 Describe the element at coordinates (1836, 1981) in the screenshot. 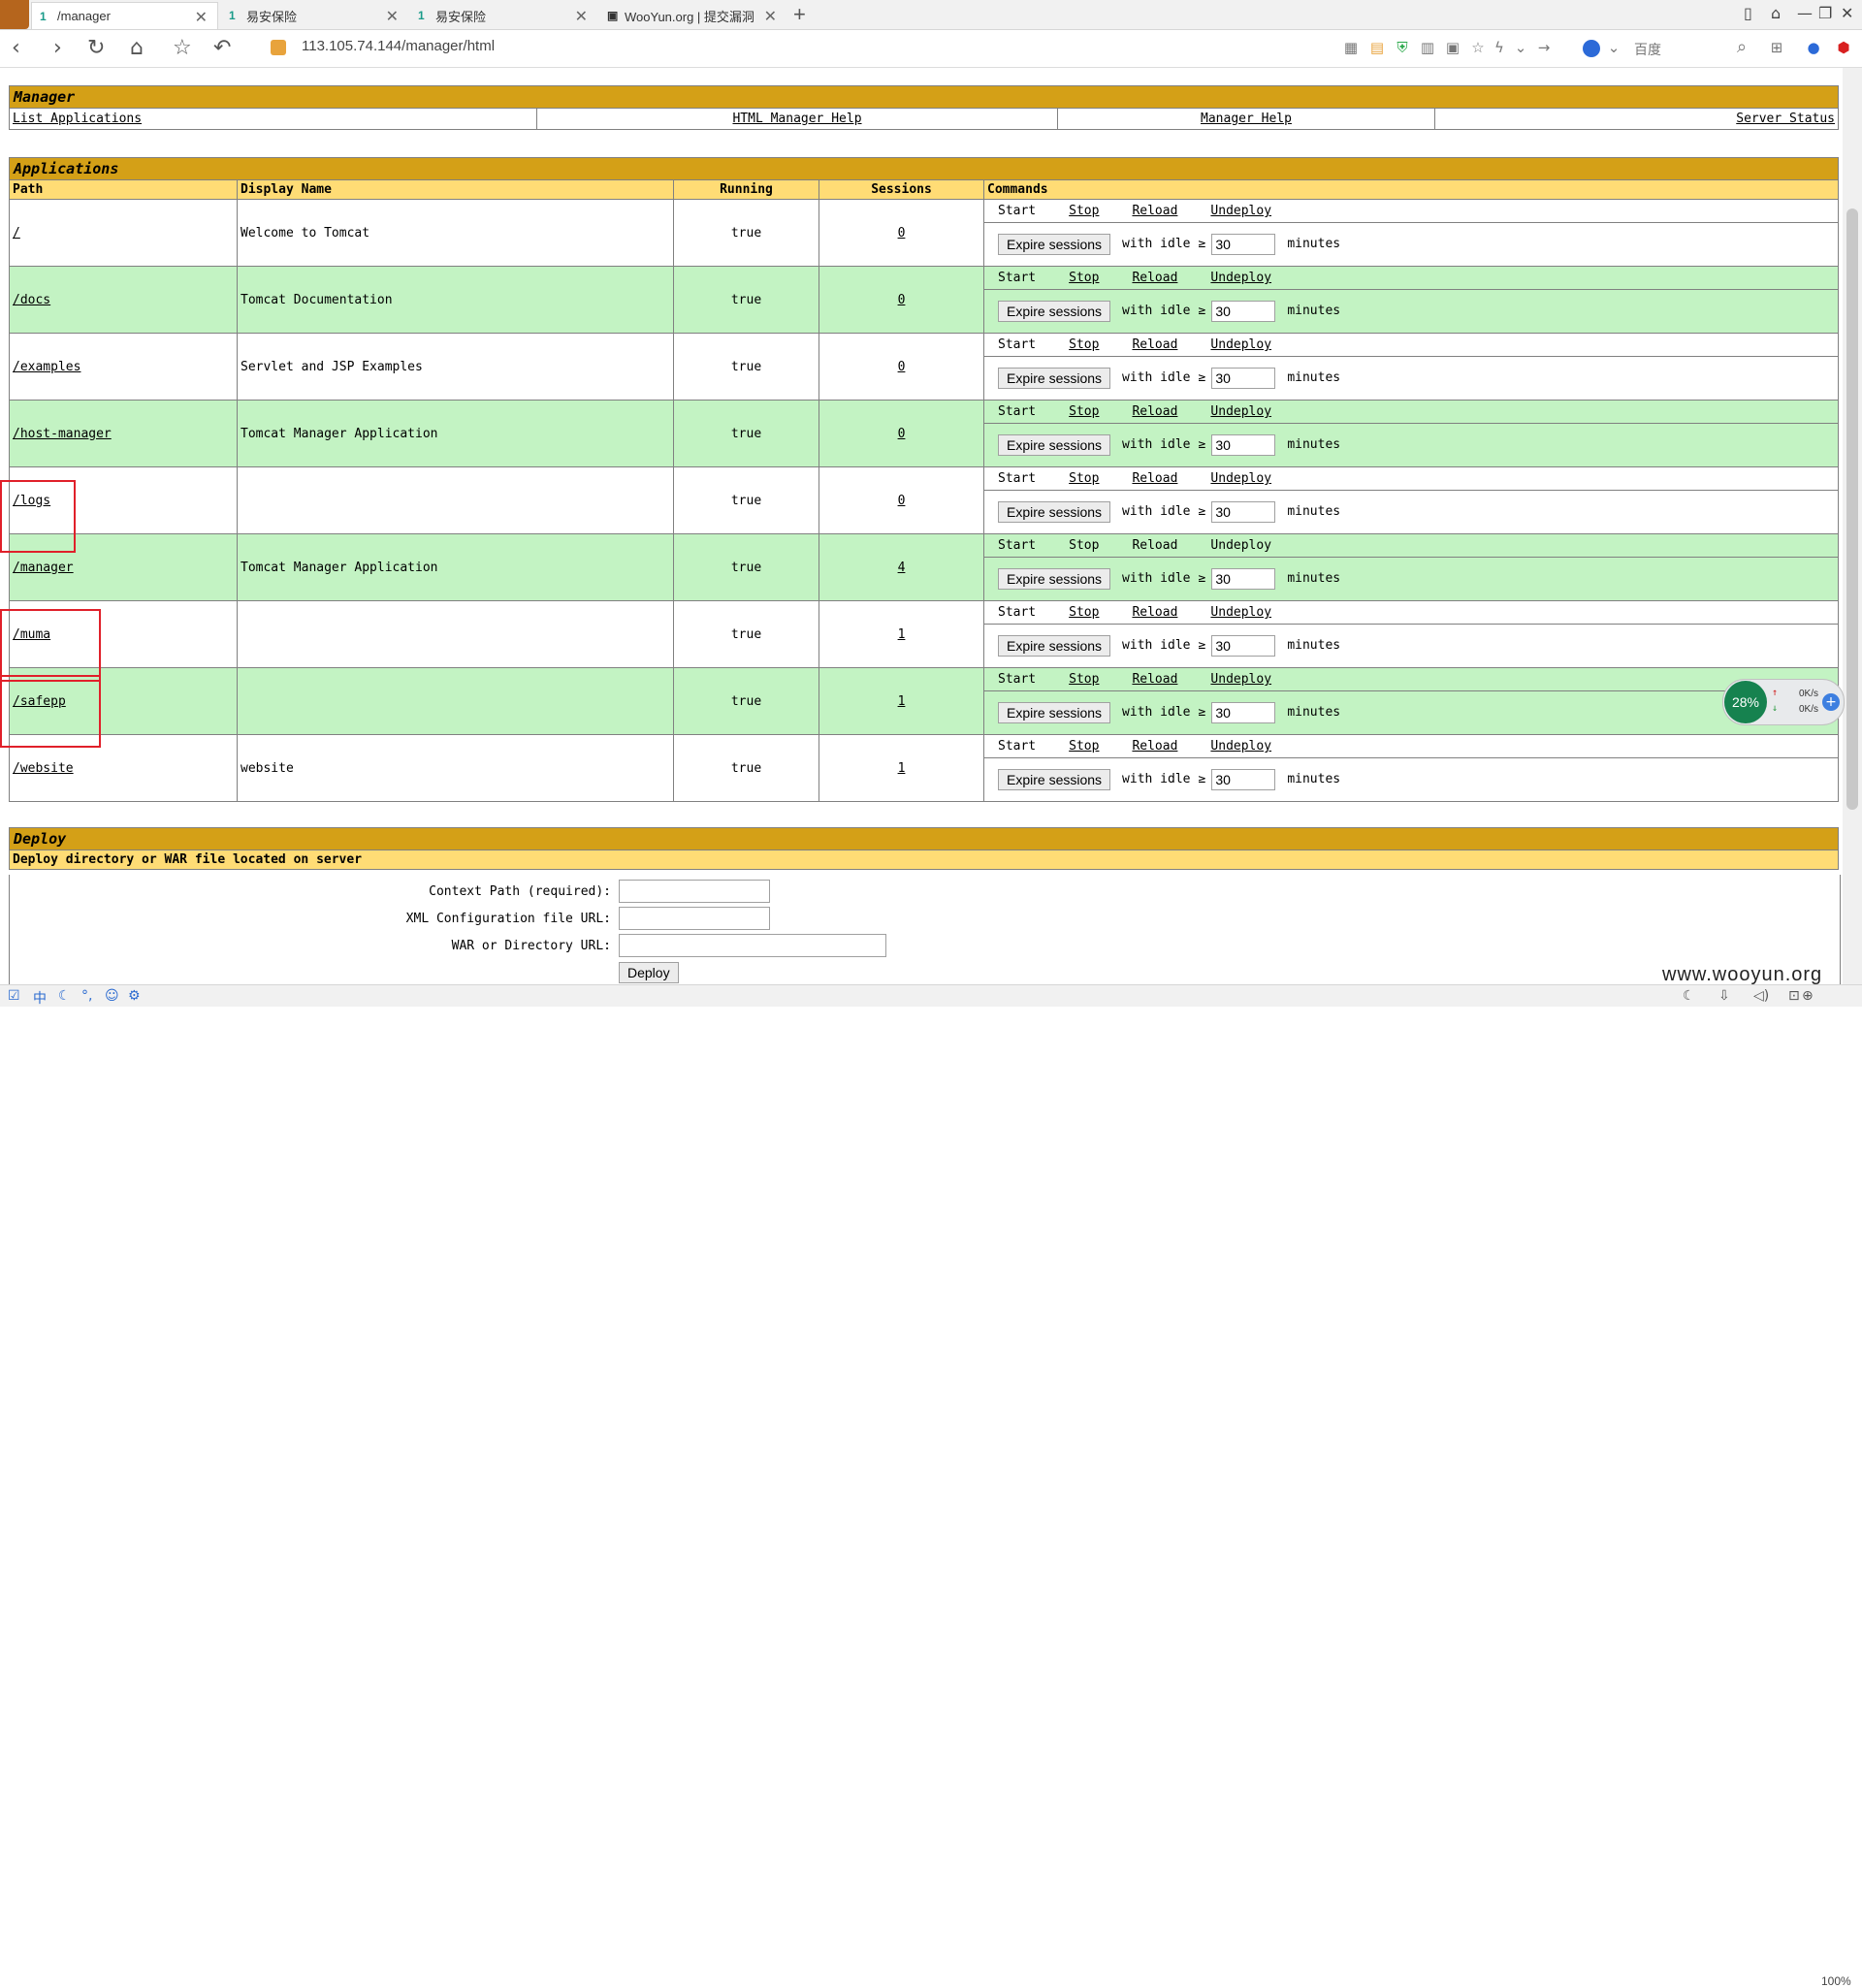

I see `zoom-level: 100%` at that location.